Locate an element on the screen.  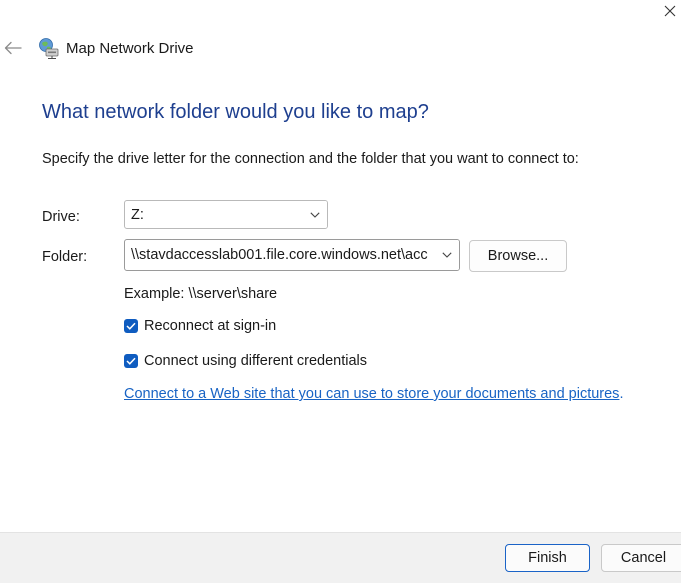
drive-value: Z: is located at coordinates (137, 214).